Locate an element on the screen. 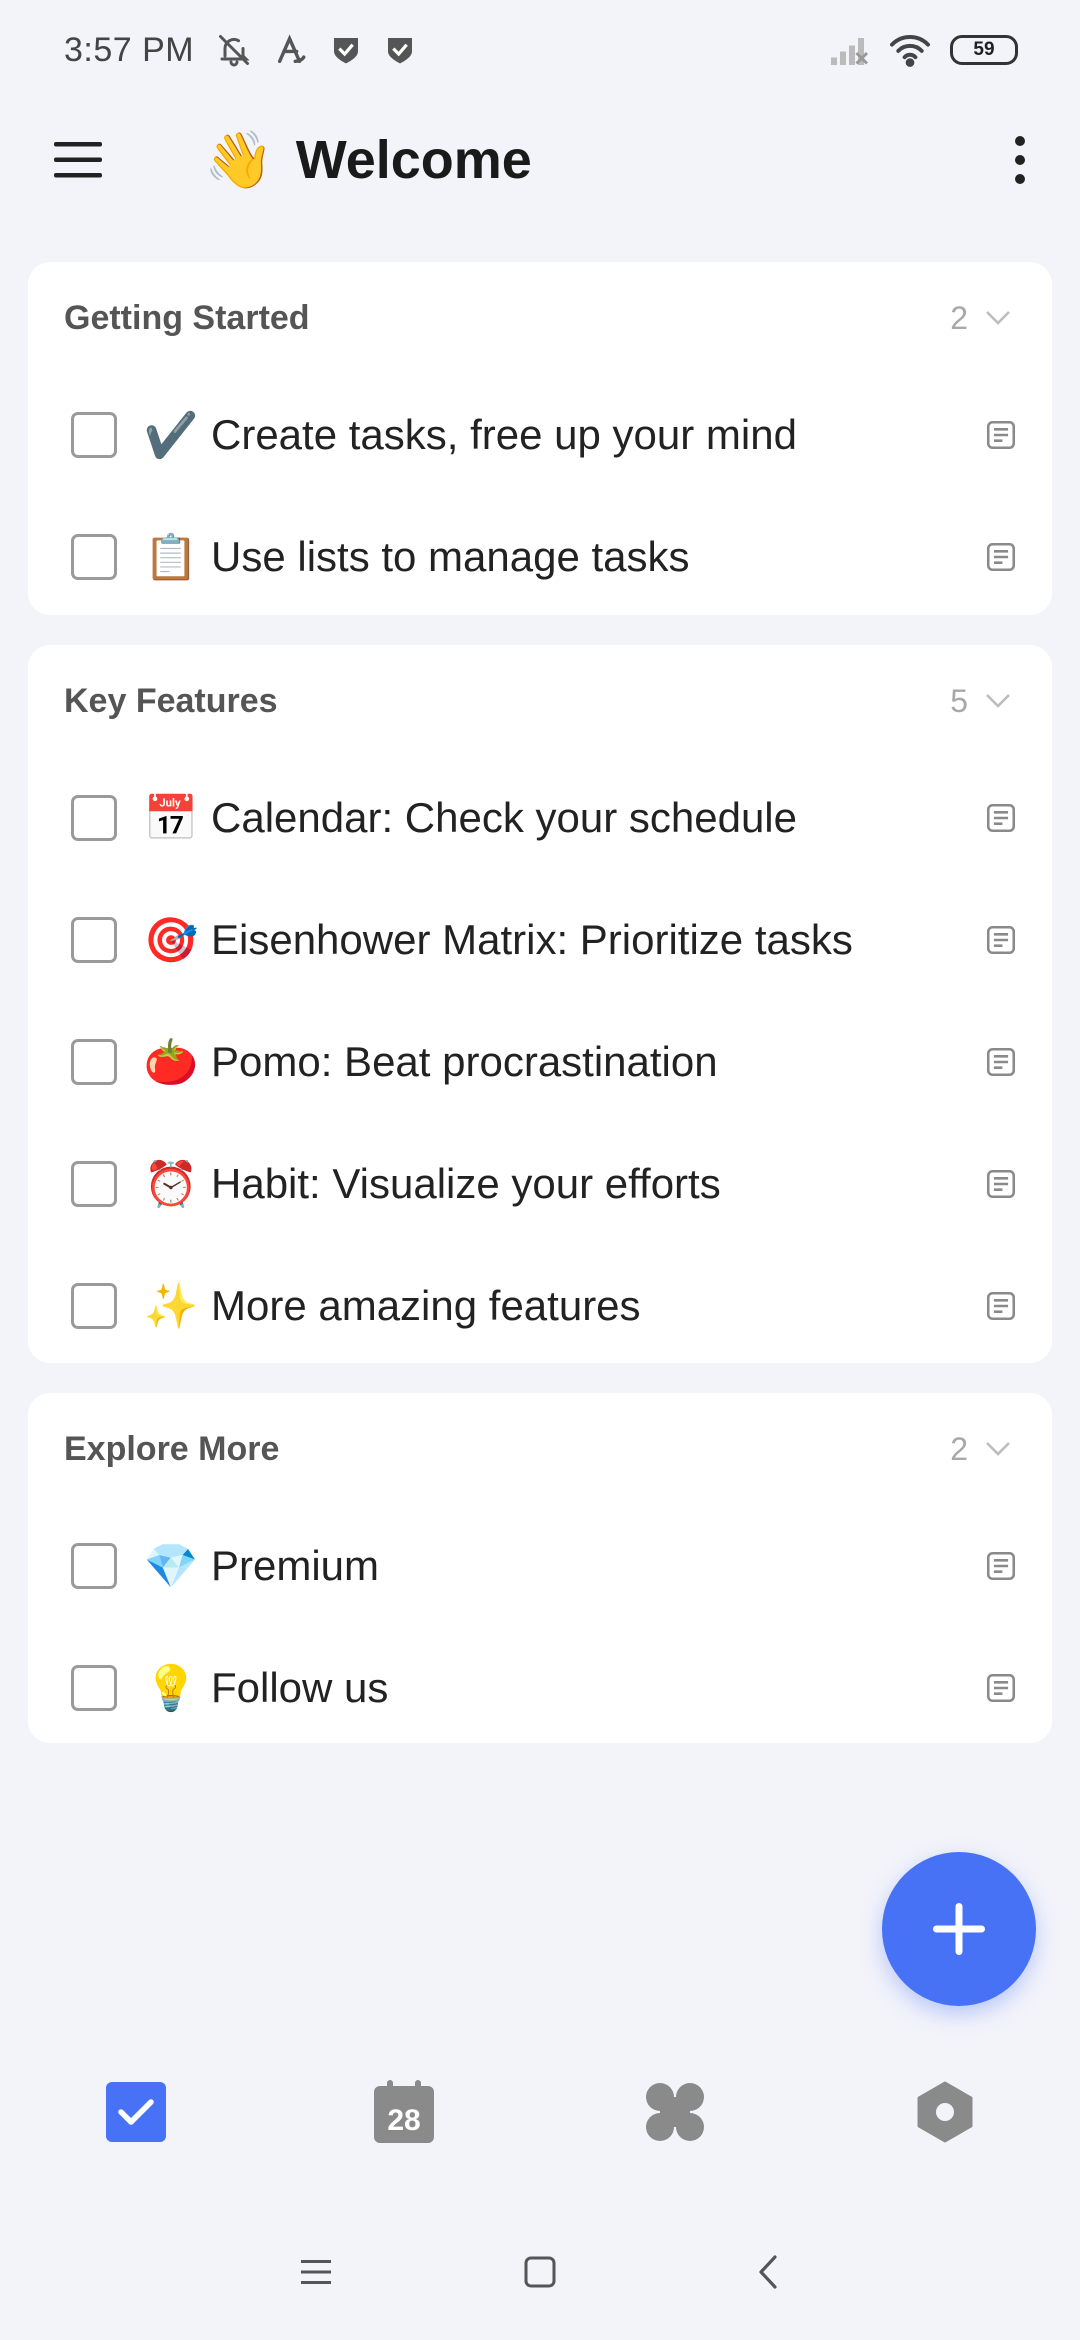 The image size is (1080, 2340). waving-hand-emoji: 👋 is located at coordinates (239, 159).